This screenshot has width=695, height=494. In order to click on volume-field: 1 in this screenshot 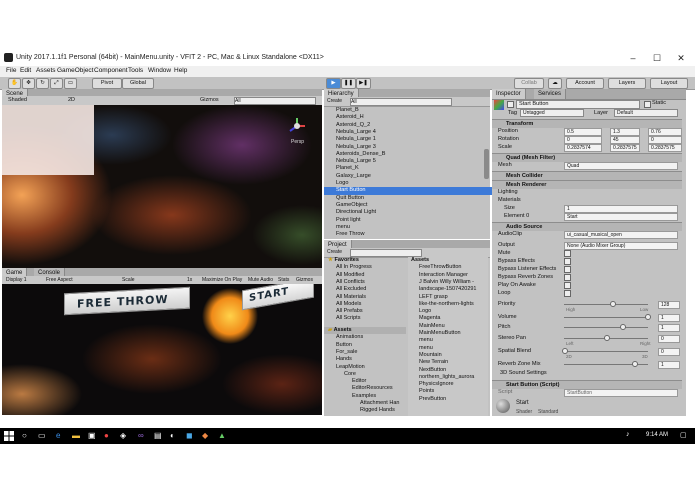, I will do `click(669, 318)`.